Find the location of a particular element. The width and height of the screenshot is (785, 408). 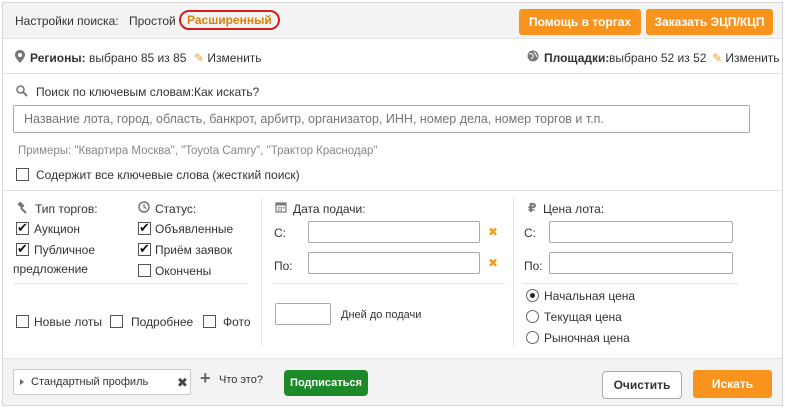

submit-date-label: Дата подачи: is located at coordinates (329, 209).